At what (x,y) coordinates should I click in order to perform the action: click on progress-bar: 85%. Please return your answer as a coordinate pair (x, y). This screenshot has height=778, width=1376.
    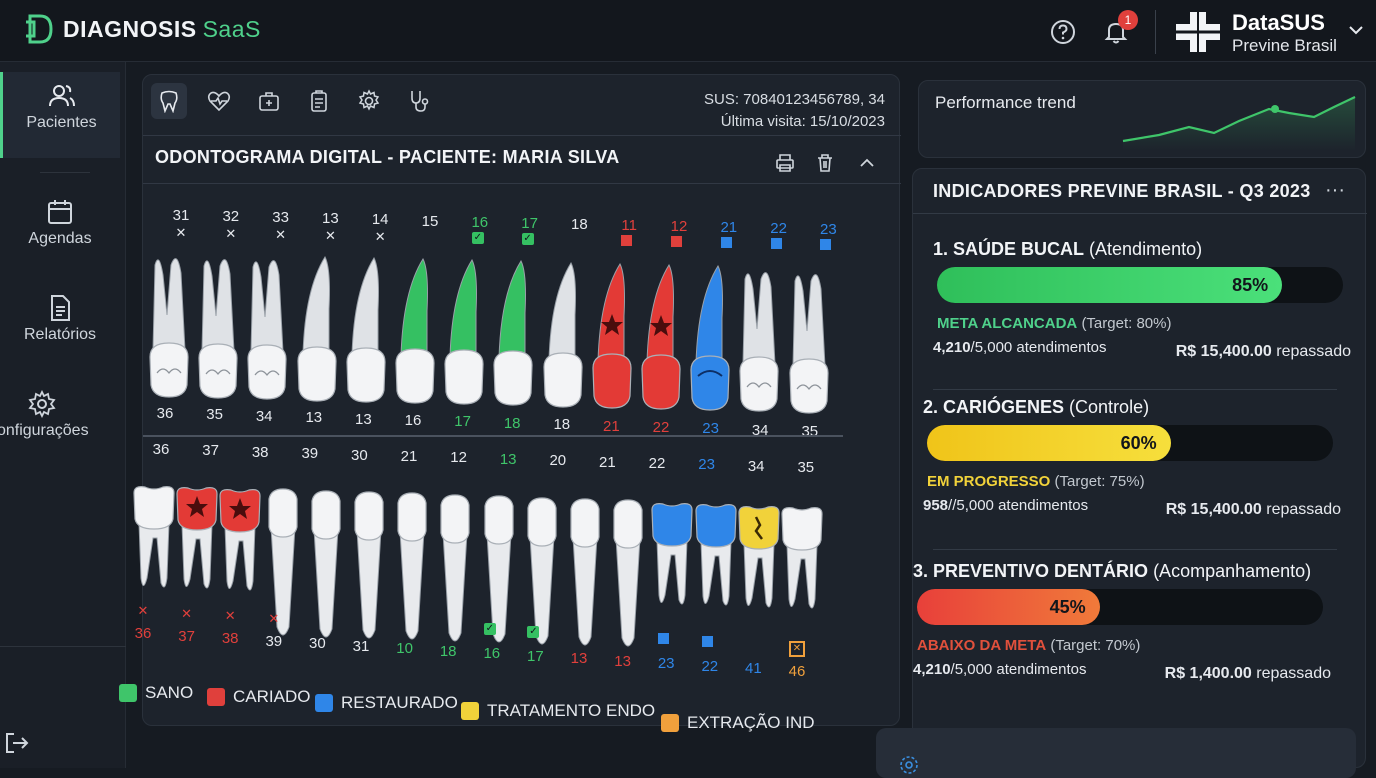
    Looking at the image, I should click on (1140, 285).